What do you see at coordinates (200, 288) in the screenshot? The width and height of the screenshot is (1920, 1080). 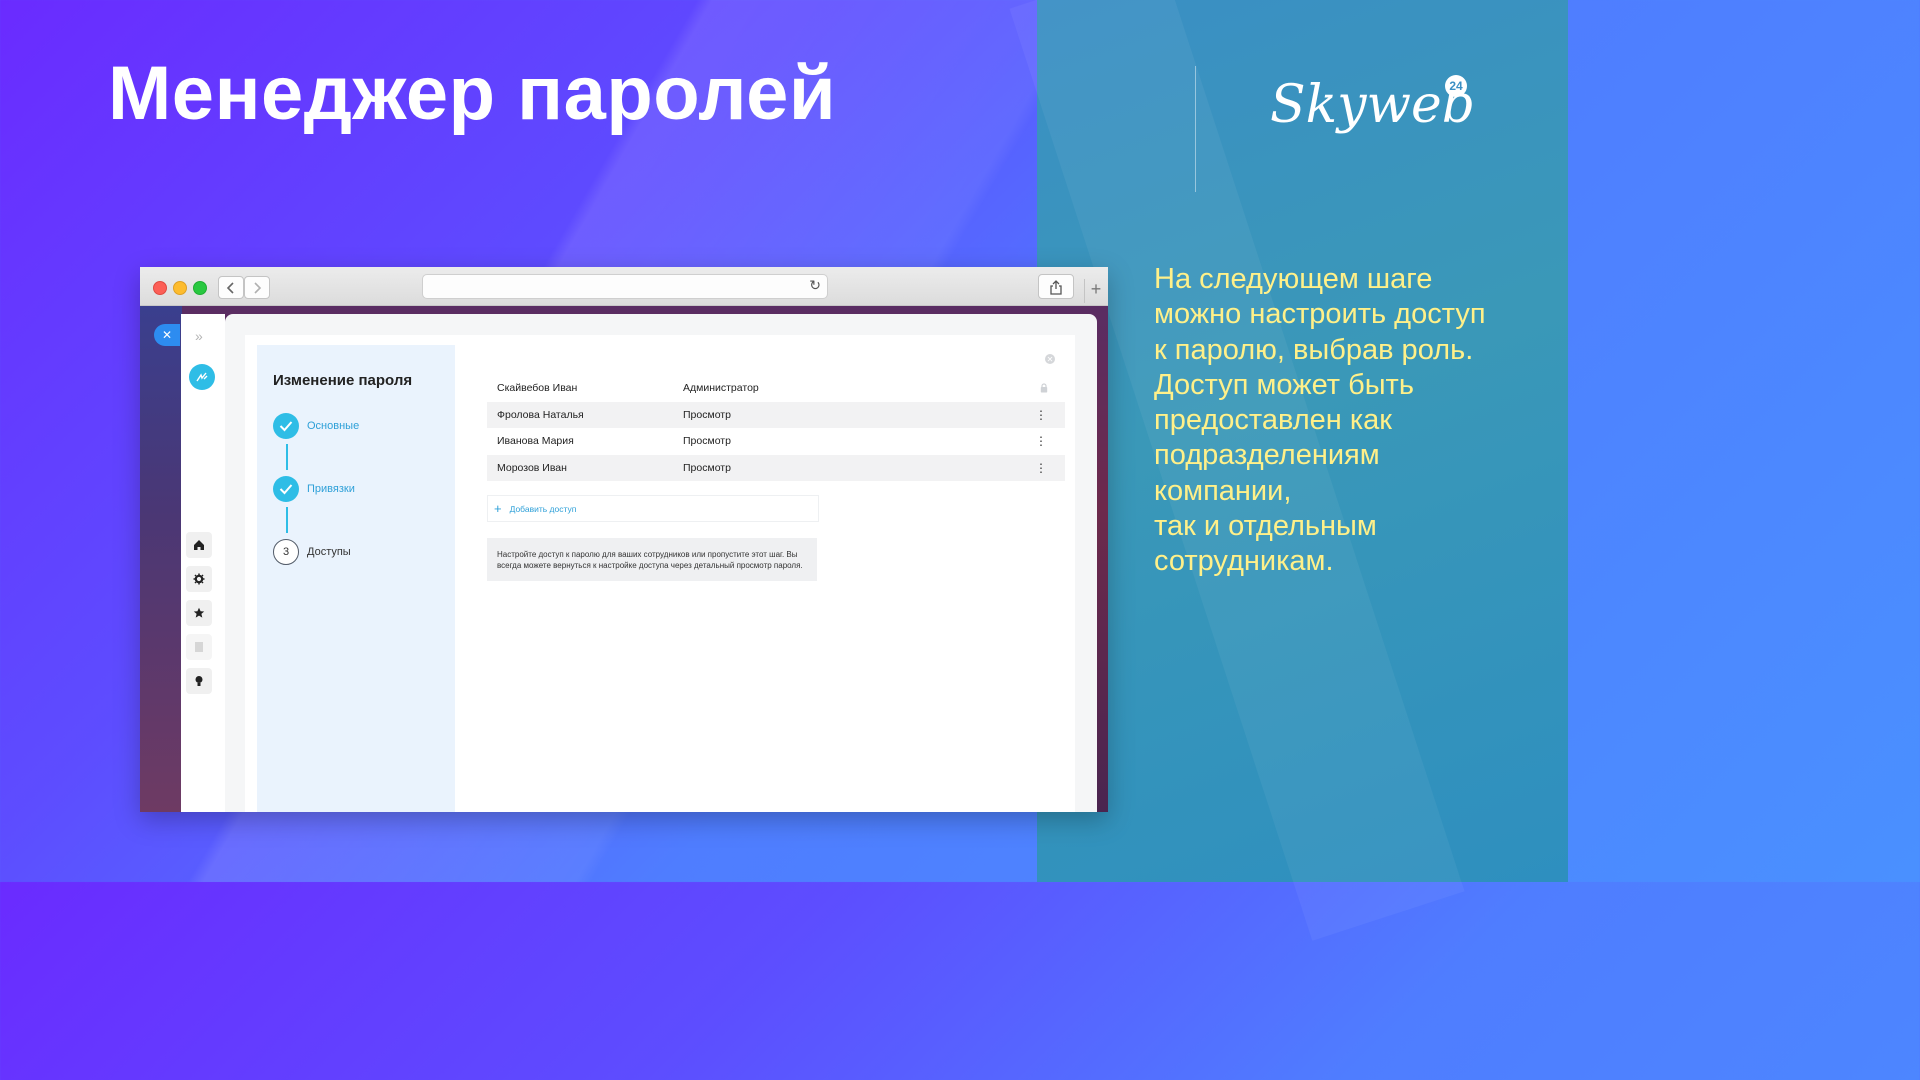 I see `maximize-window-button` at bounding box center [200, 288].